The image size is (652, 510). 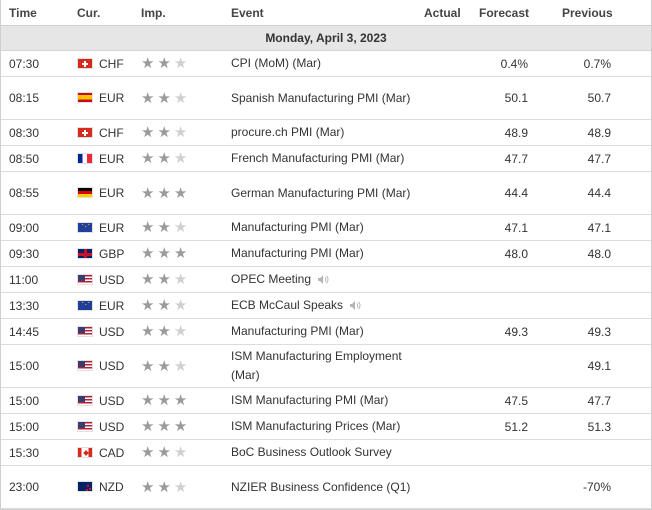 I want to click on event-forecast: 47.1, so click(x=516, y=227).